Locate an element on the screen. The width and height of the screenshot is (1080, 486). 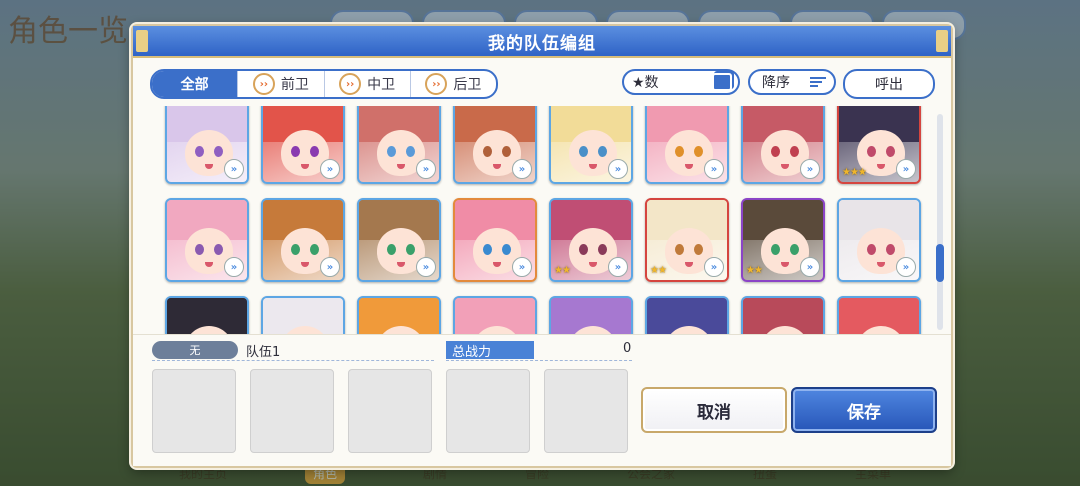
sort-order-label: 降序 is located at coordinates (776, 83).